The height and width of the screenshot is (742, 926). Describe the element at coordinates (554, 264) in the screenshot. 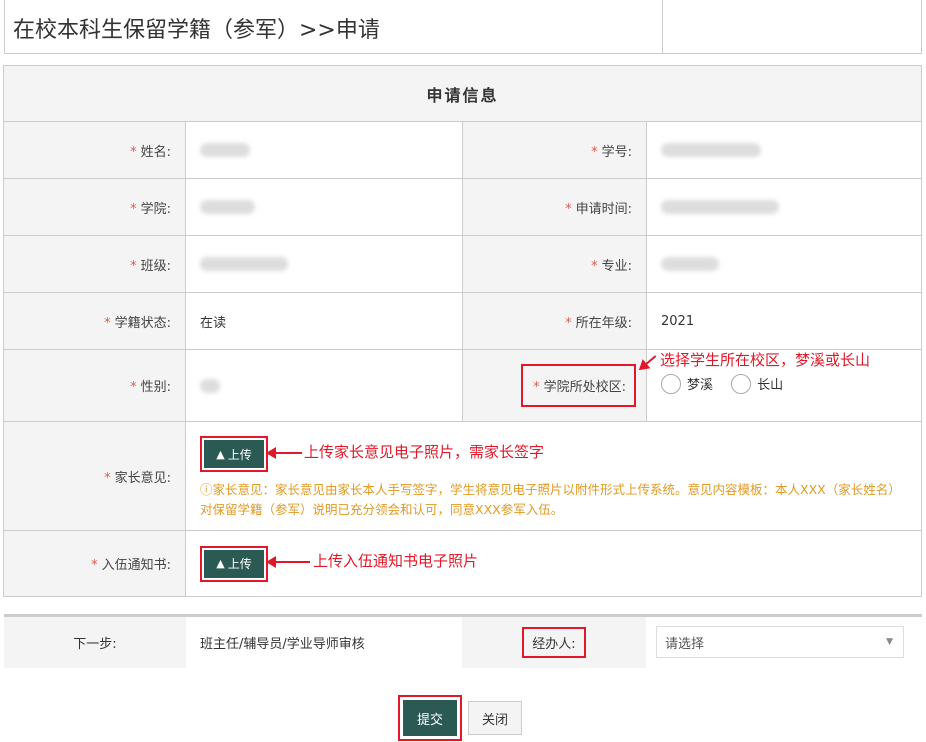

I see `major-label: * 专业:` at that location.